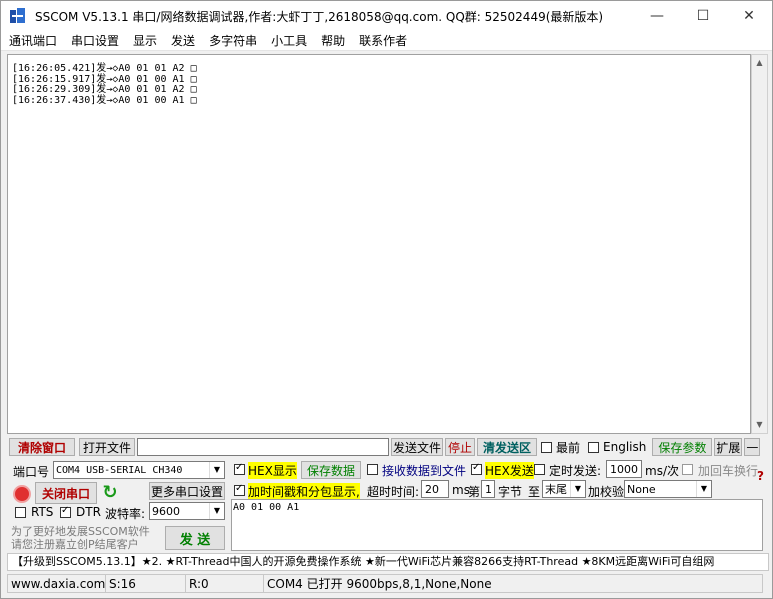  I want to click on topmost-label: 最前, so click(568, 447).